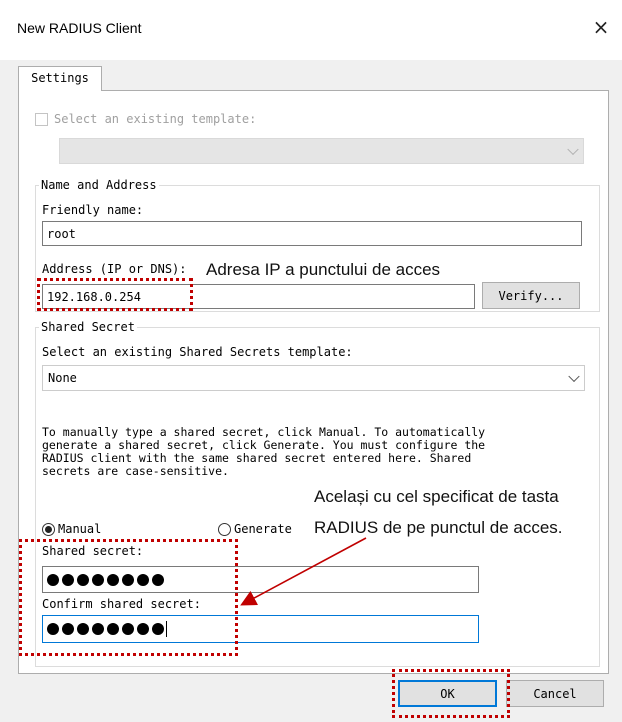 Image resolution: width=622 pixels, height=722 pixels. I want to click on arrow-line, so click(303, 571).